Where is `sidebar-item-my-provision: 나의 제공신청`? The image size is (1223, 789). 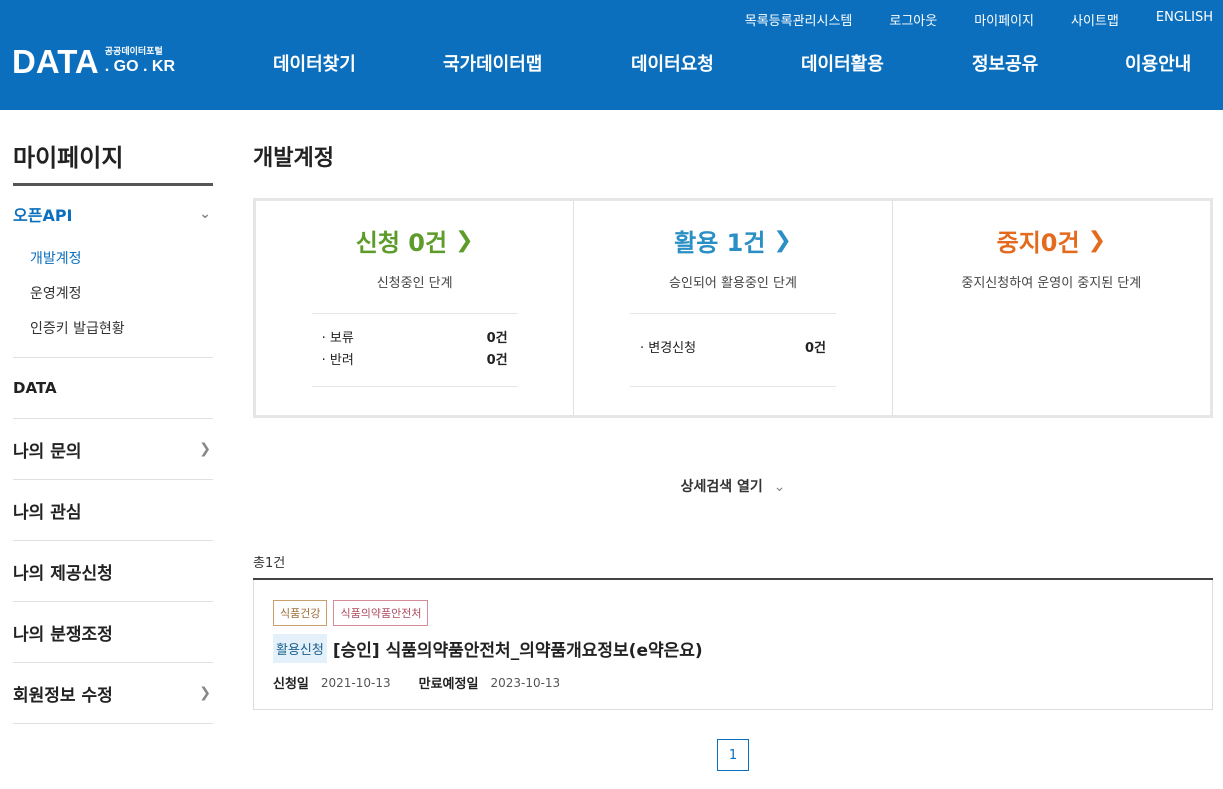 sidebar-item-my-provision: 나의 제공신청 is located at coordinates (113, 571).